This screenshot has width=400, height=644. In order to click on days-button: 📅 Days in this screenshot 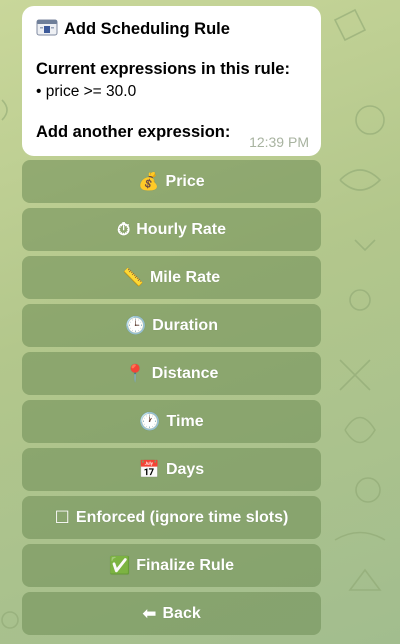, I will do `click(171, 469)`.